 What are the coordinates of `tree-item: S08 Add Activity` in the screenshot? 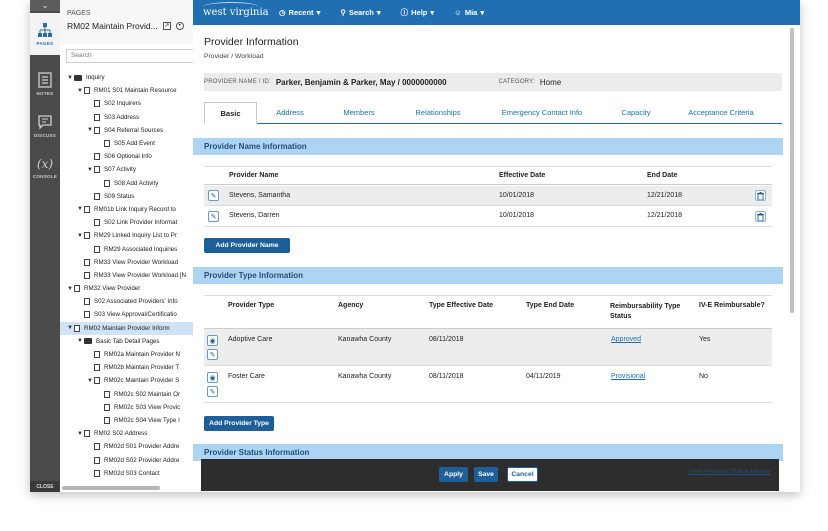 It's located at (137, 183).